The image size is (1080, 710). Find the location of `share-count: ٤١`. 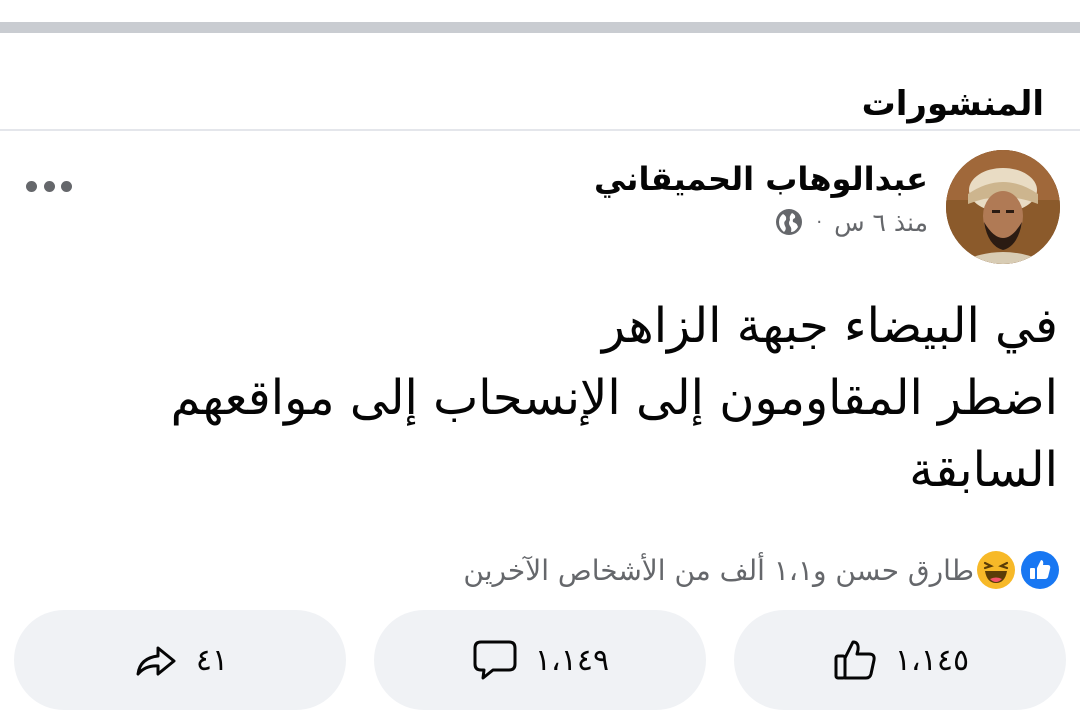

share-count: ٤١ is located at coordinates (212, 660).